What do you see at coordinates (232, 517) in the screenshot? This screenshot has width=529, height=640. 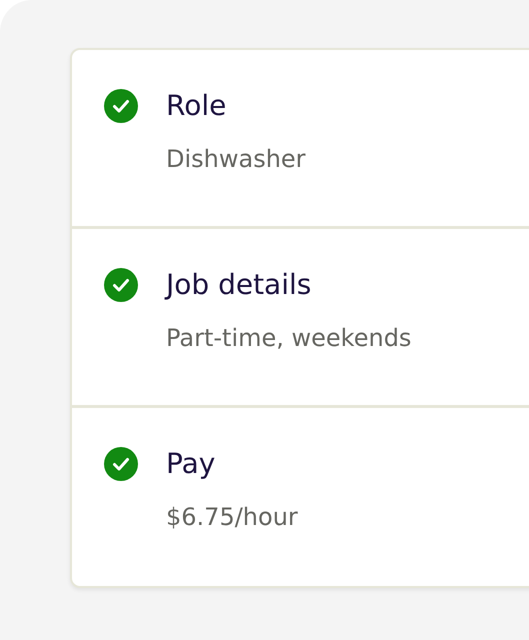 I see `step-value: $6.75/hour` at bounding box center [232, 517].